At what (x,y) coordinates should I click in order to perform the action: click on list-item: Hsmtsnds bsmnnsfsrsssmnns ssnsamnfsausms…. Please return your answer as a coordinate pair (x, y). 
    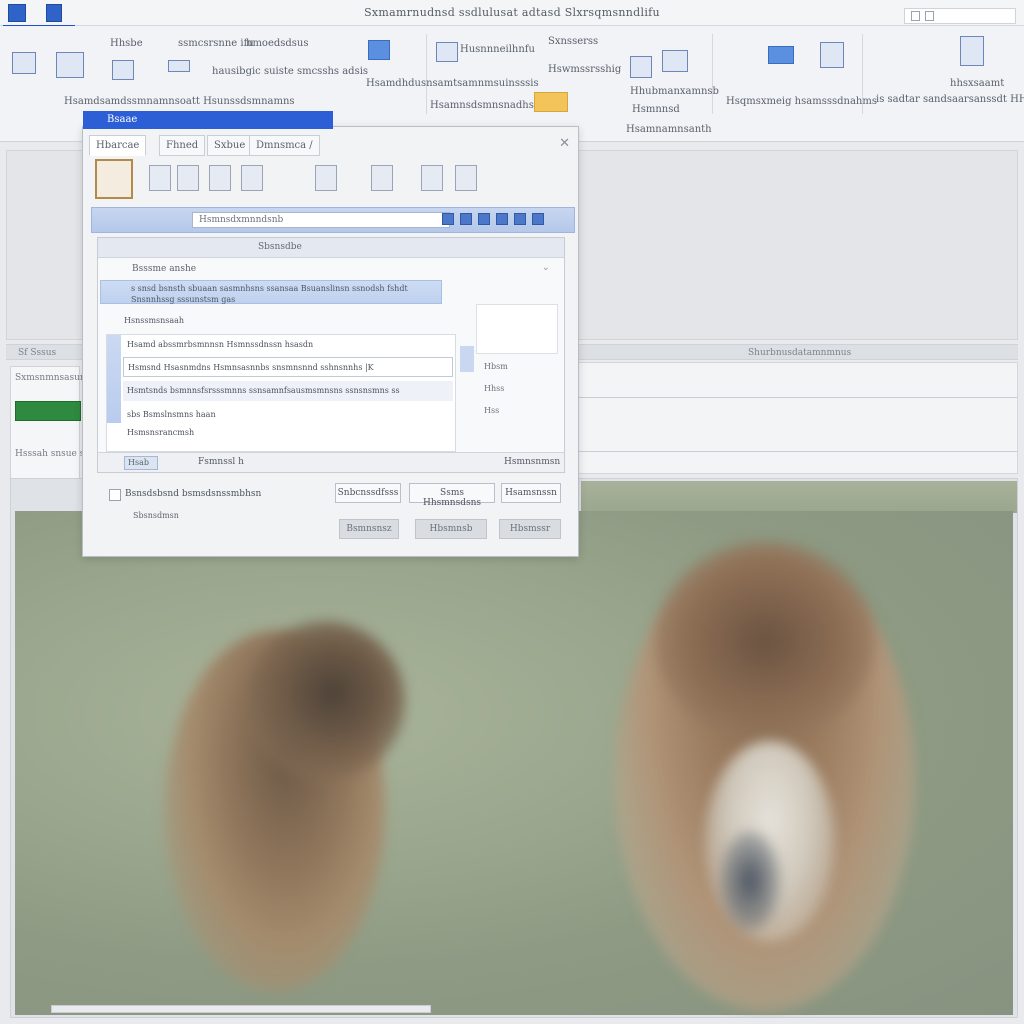
    Looking at the image, I should click on (288, 391).